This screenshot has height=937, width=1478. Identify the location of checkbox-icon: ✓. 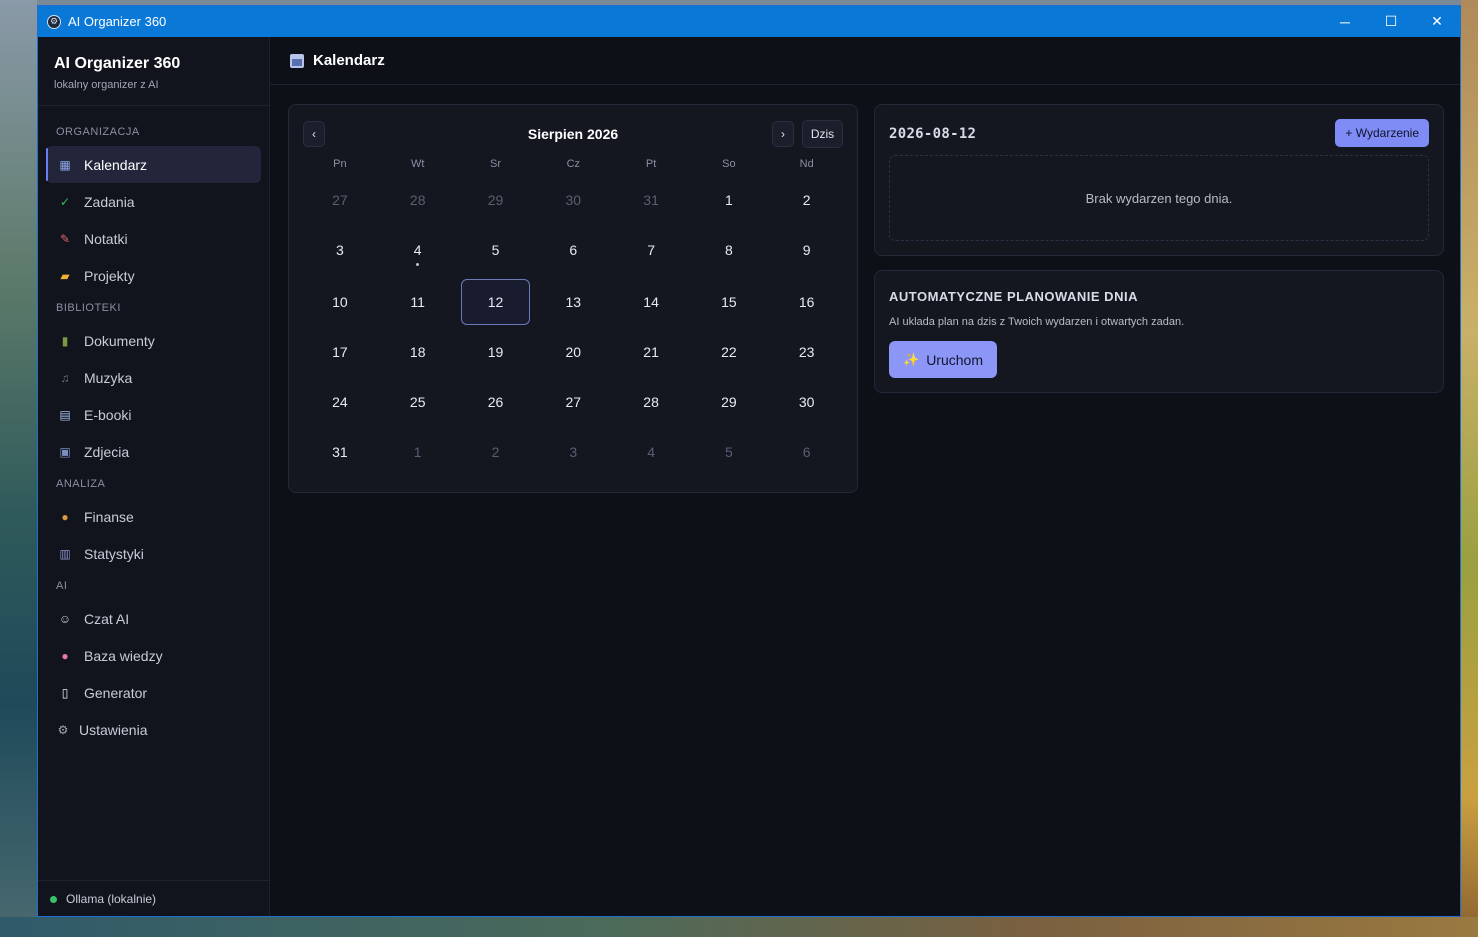
(65, 201).